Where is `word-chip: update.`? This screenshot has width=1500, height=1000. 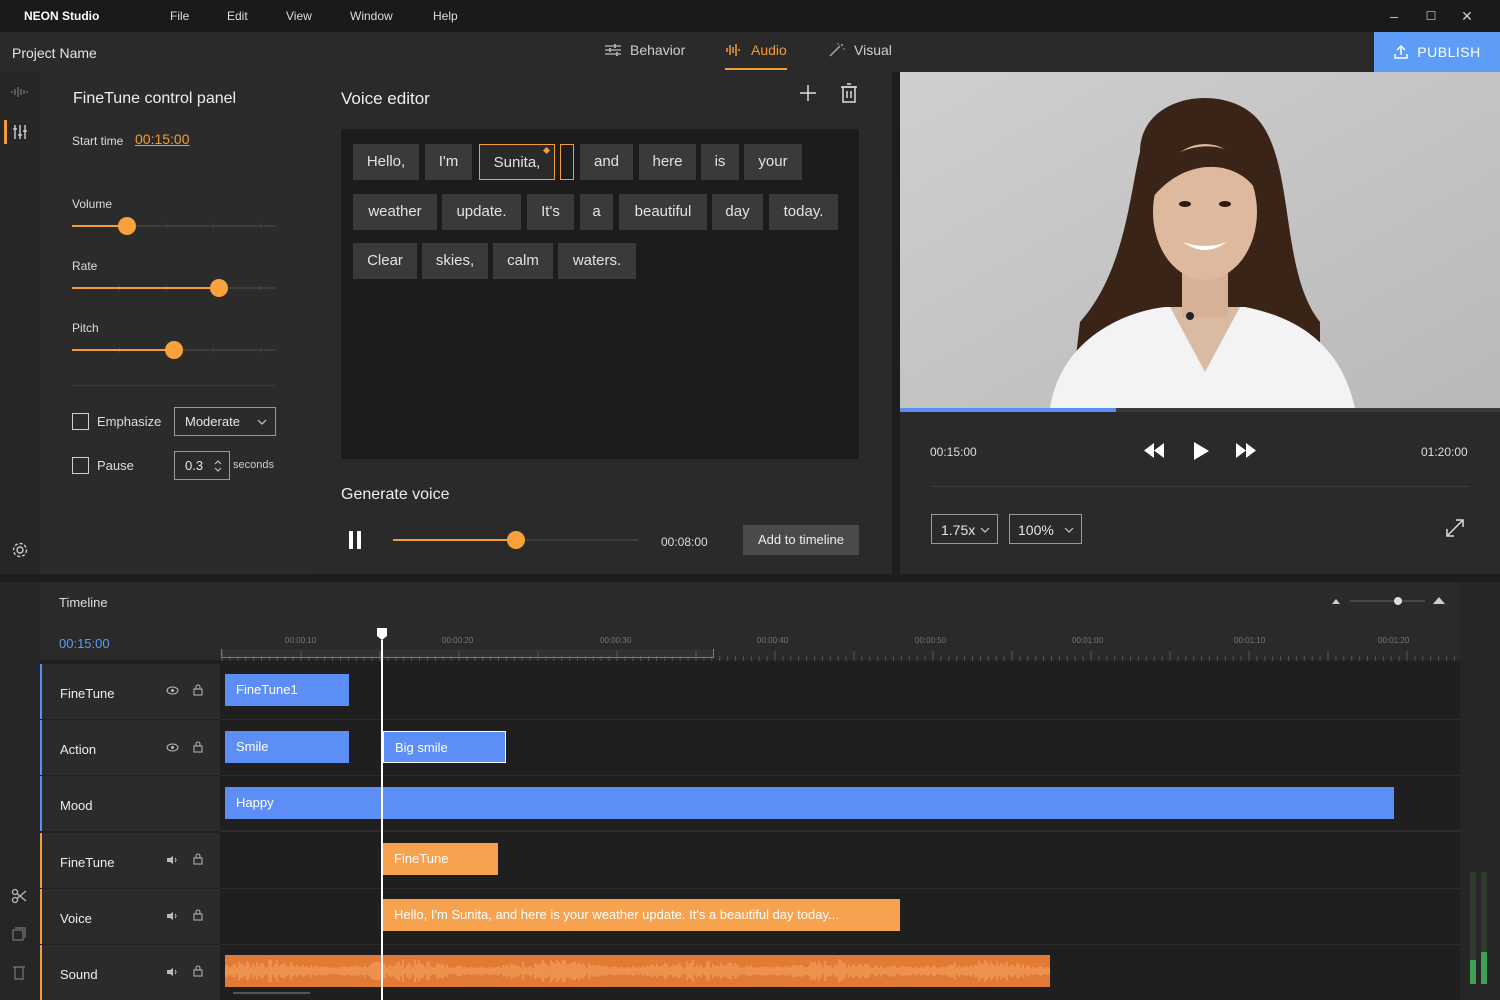 word-chip: update. is located at coordinates (481, 212).